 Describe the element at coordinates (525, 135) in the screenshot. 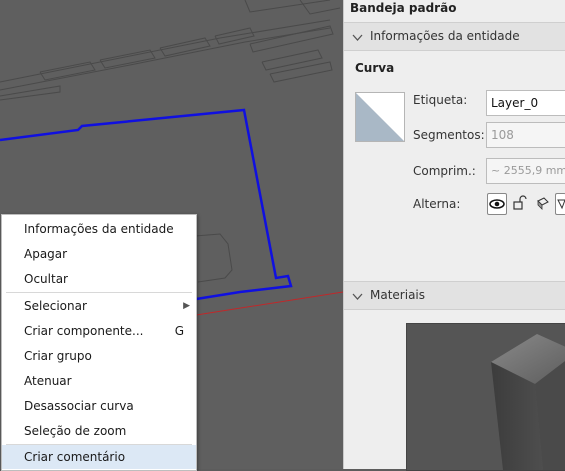

I see `segments-field: 108` at that location.